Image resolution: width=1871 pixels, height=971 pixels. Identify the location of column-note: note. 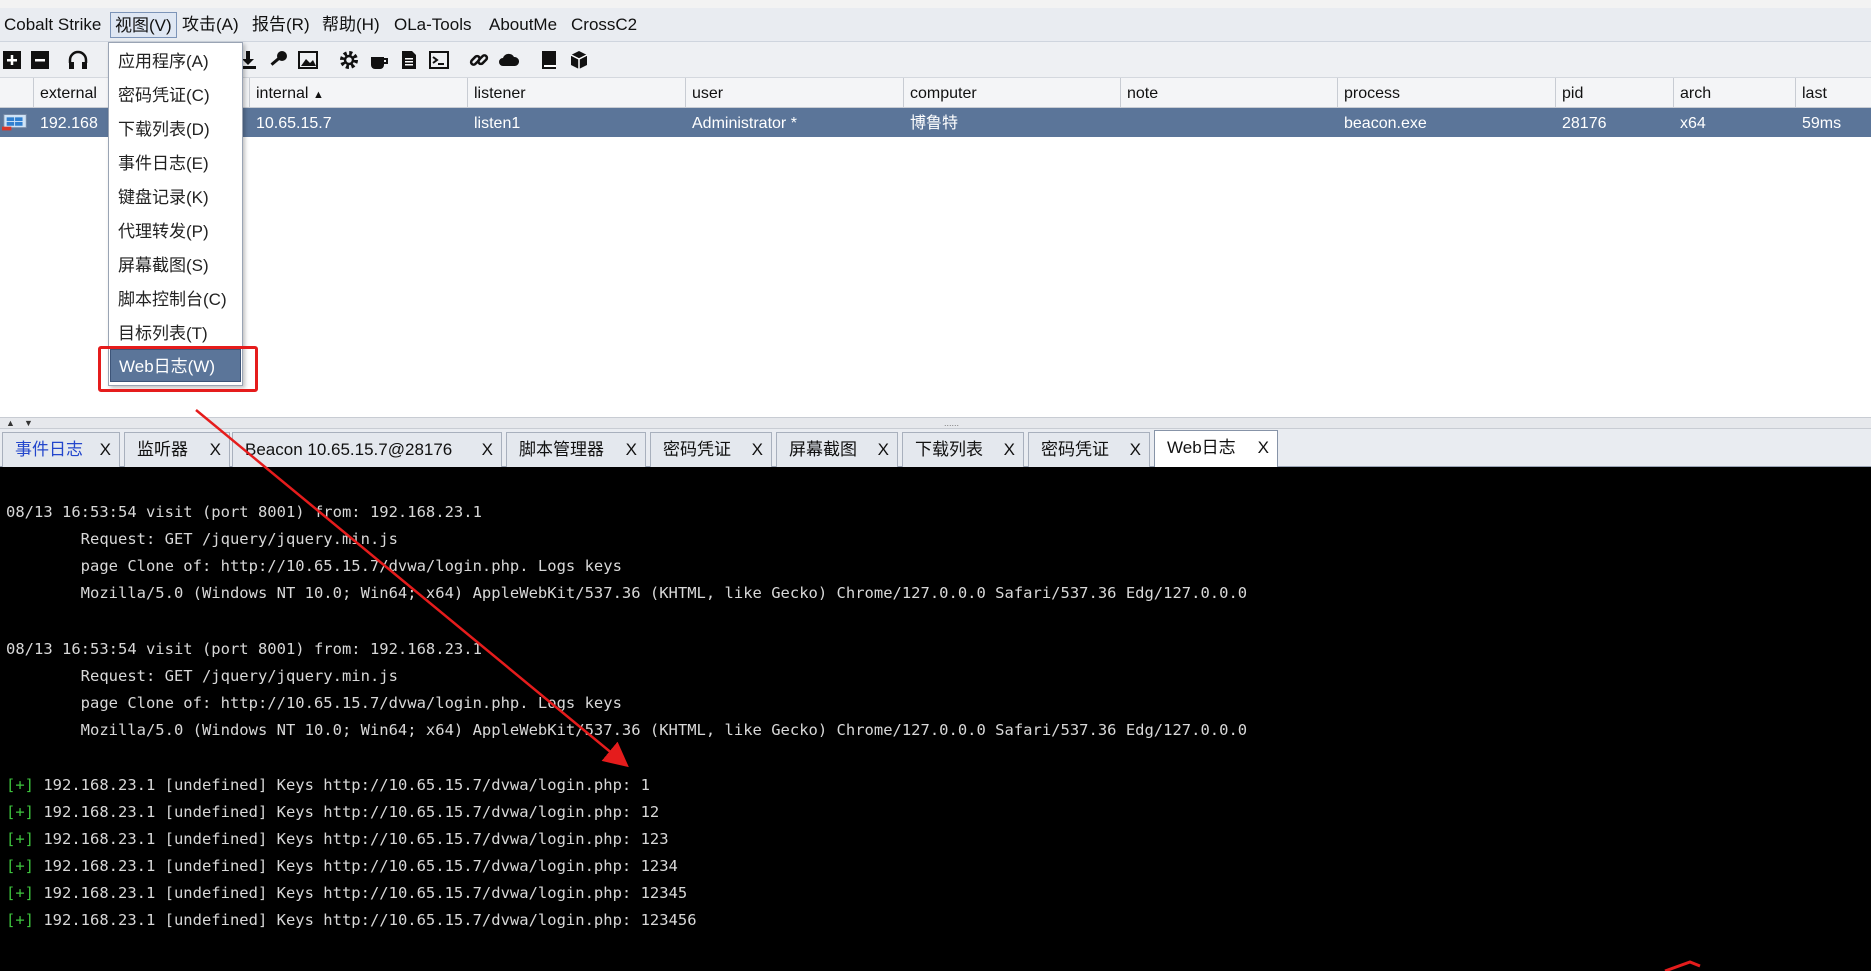
(1229, 93).